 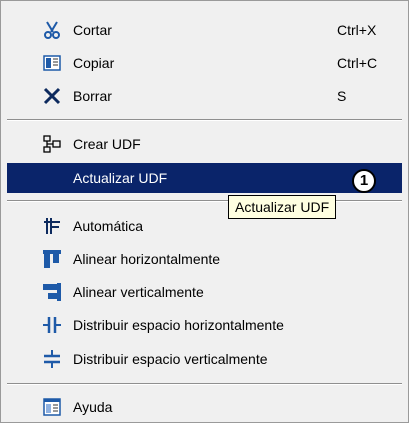 What do you see at coordinates (204, 407) in the screenshot?
I see `menu-item-ayuda: Ayuda` at bounding box center [204, 407].